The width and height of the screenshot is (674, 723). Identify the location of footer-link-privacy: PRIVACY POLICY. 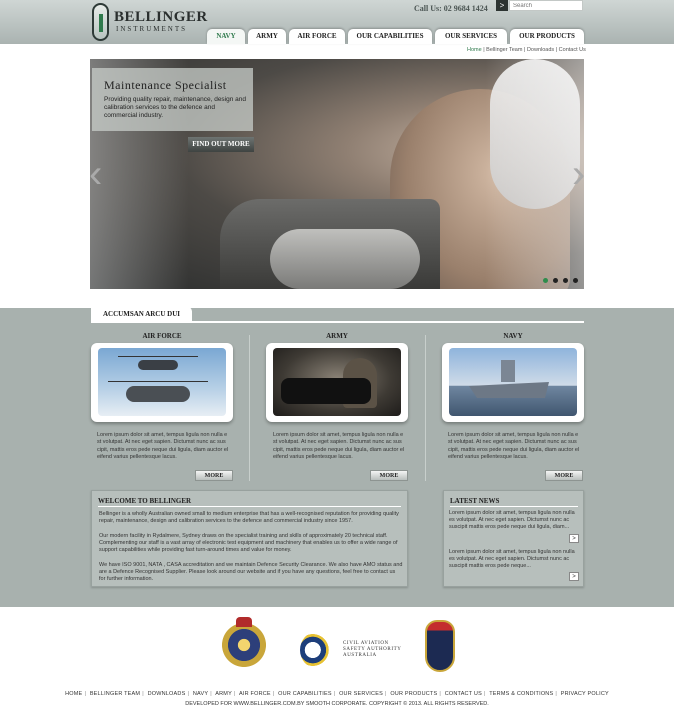
(585, 694).